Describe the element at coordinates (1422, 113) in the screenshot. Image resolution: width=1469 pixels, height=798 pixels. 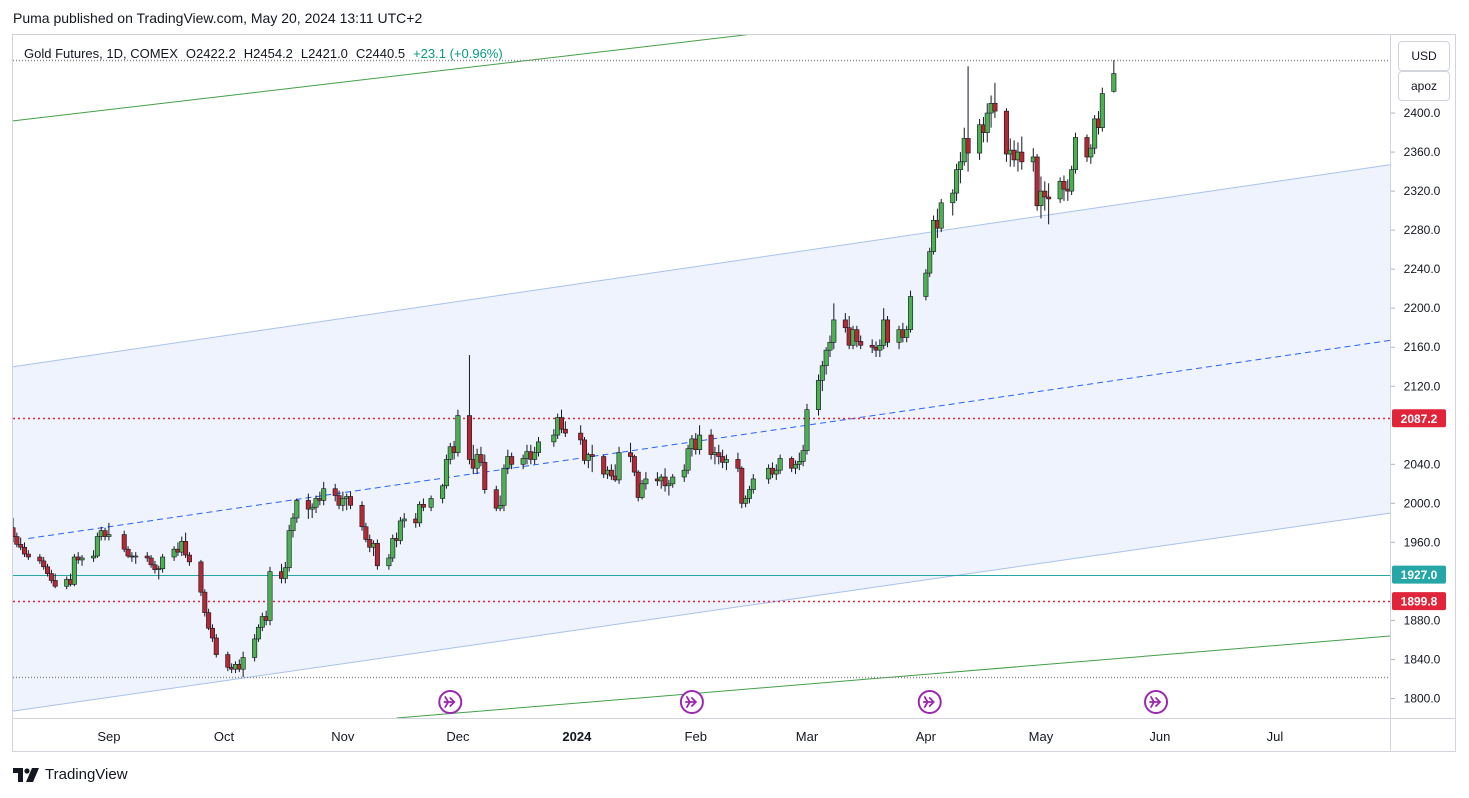
I see `price-tick-label: 2400.0` at that location.